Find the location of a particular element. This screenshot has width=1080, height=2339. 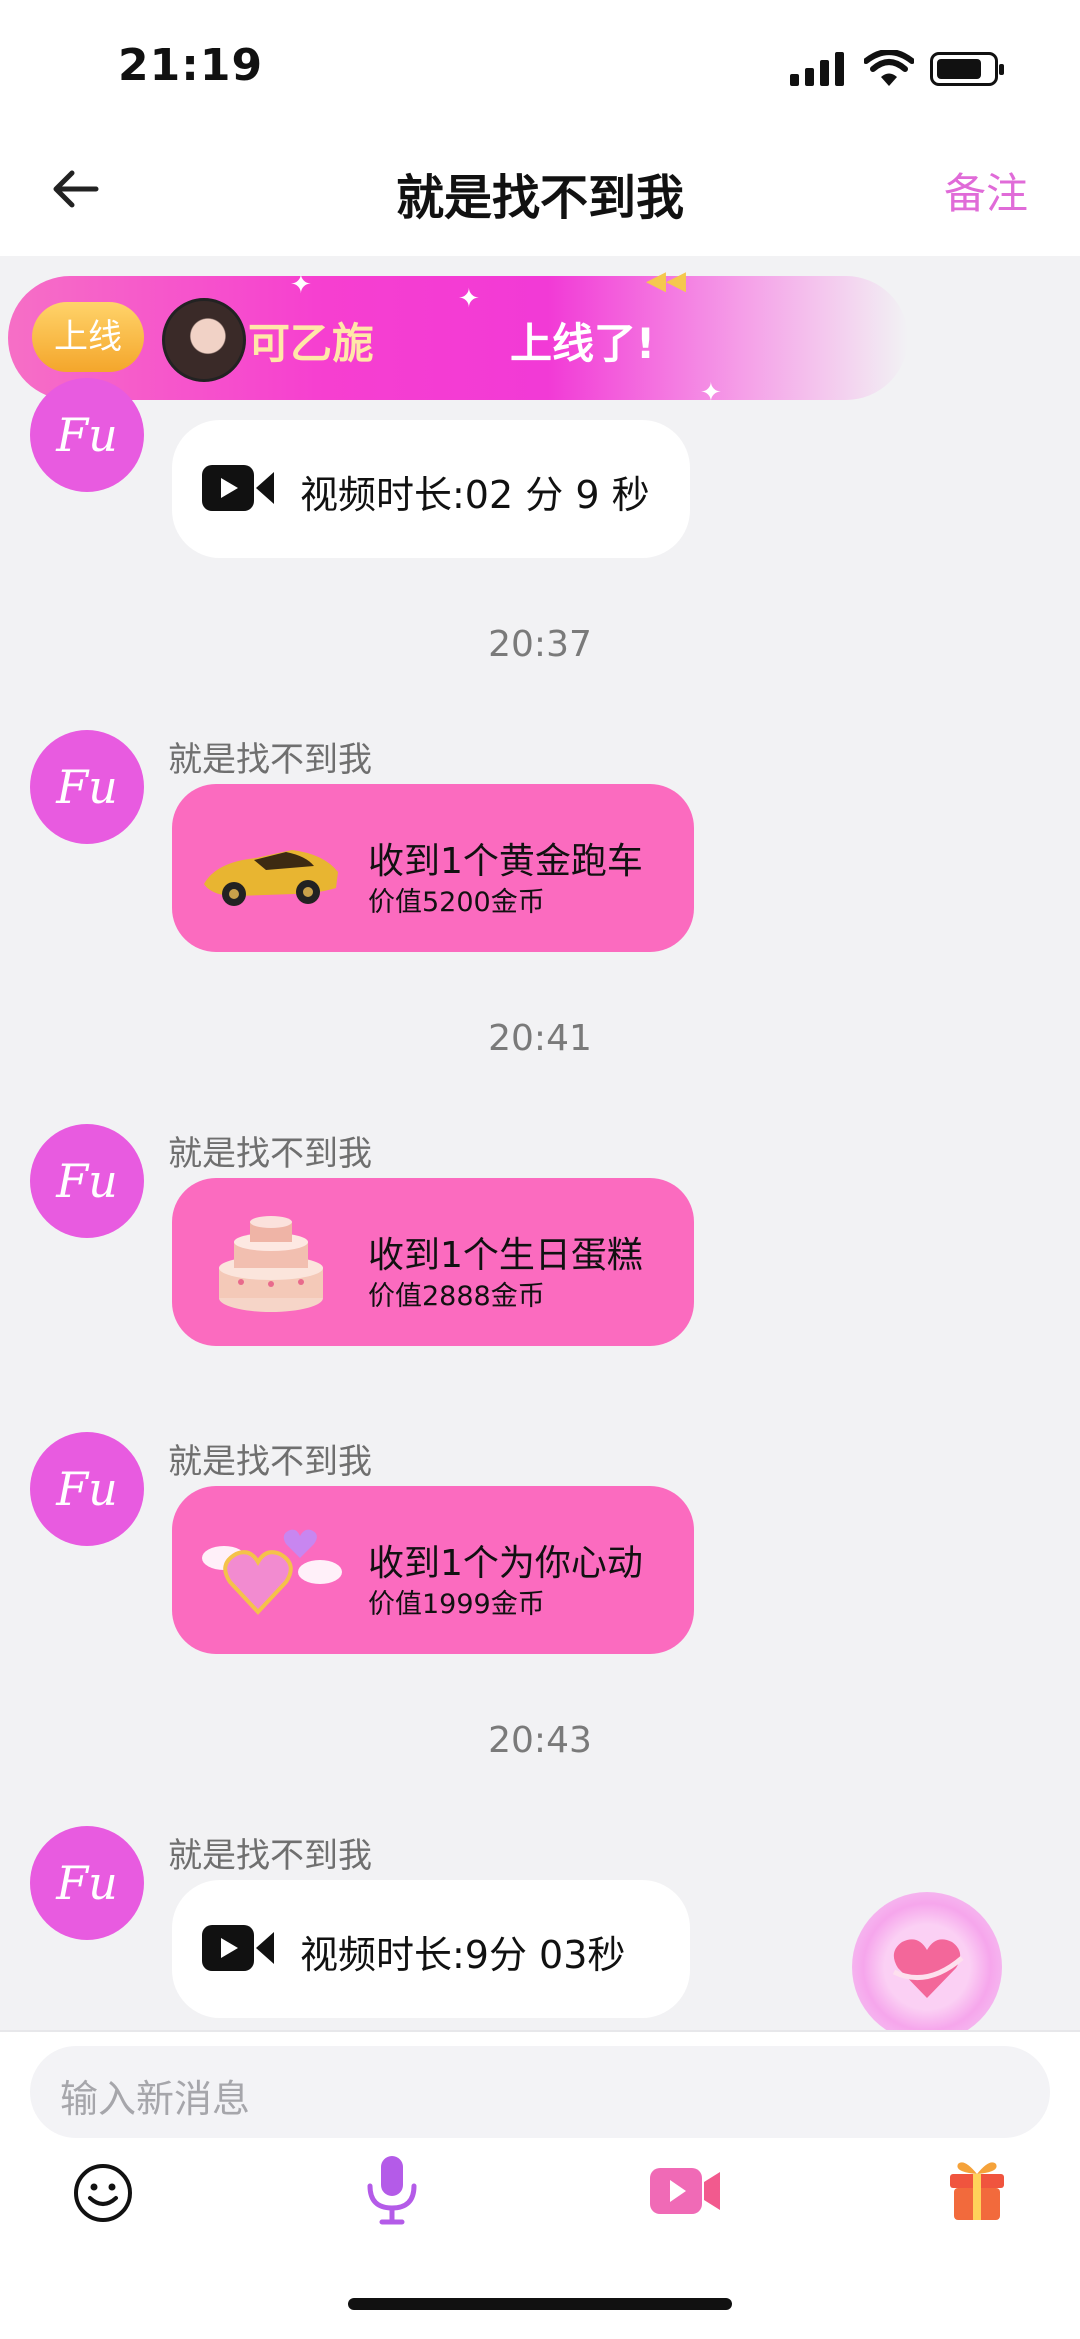

floating-heart-button is located at coordinates (927, 1967).